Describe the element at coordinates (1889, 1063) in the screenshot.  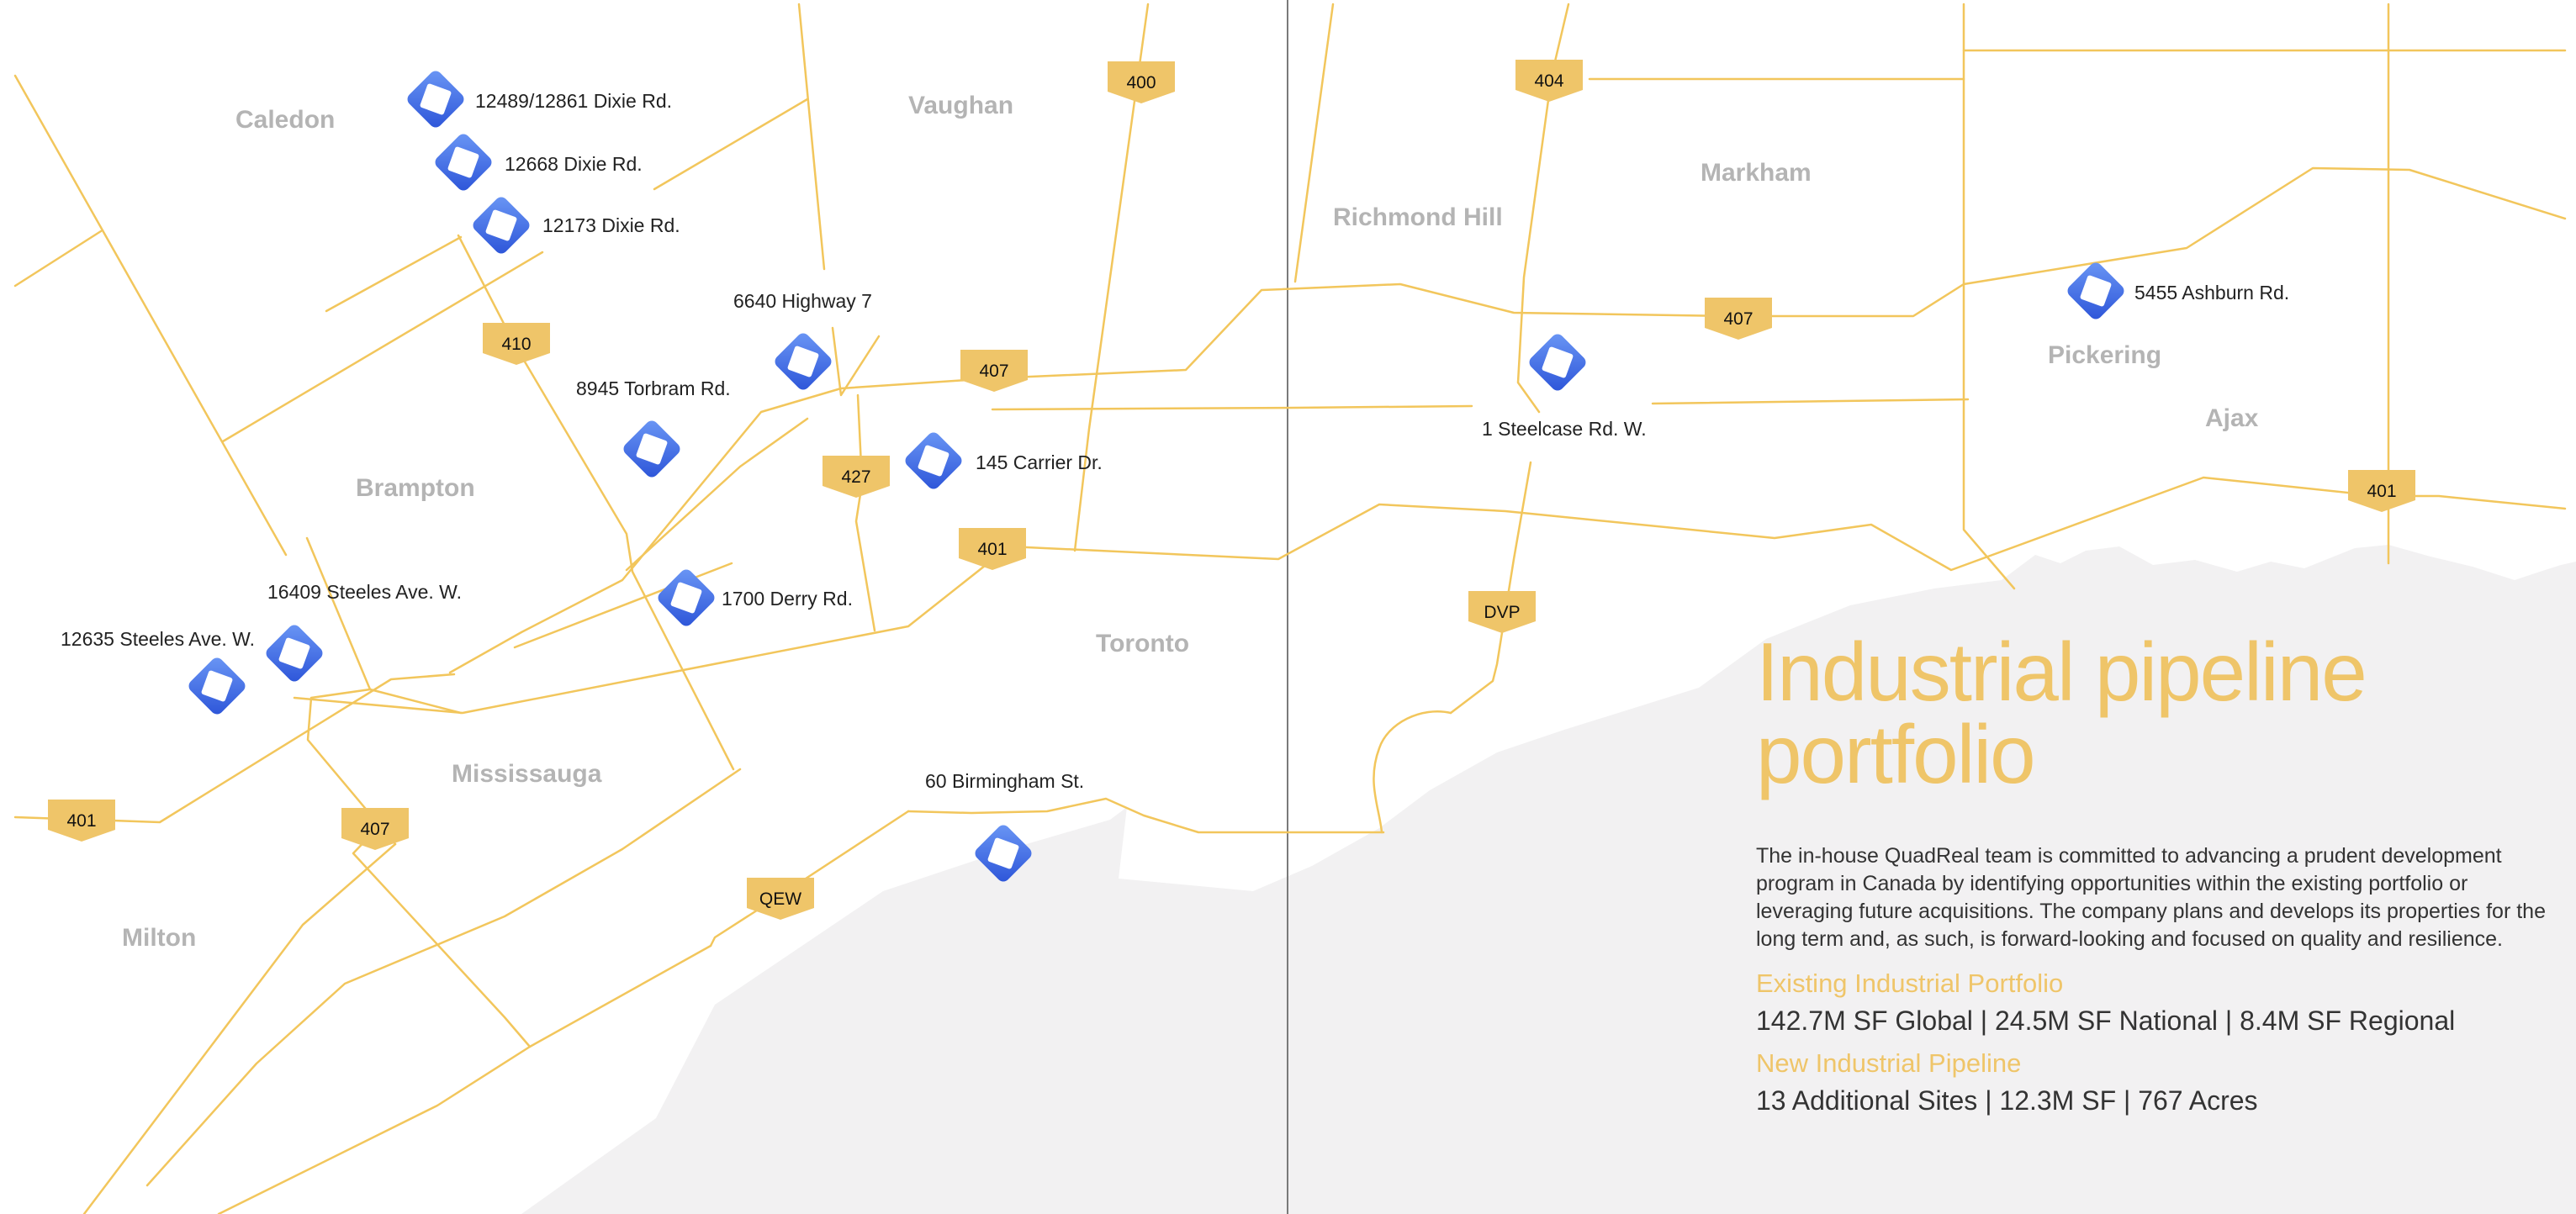
I see `pipeline-heading: New Industrial Pipeline` at that location.